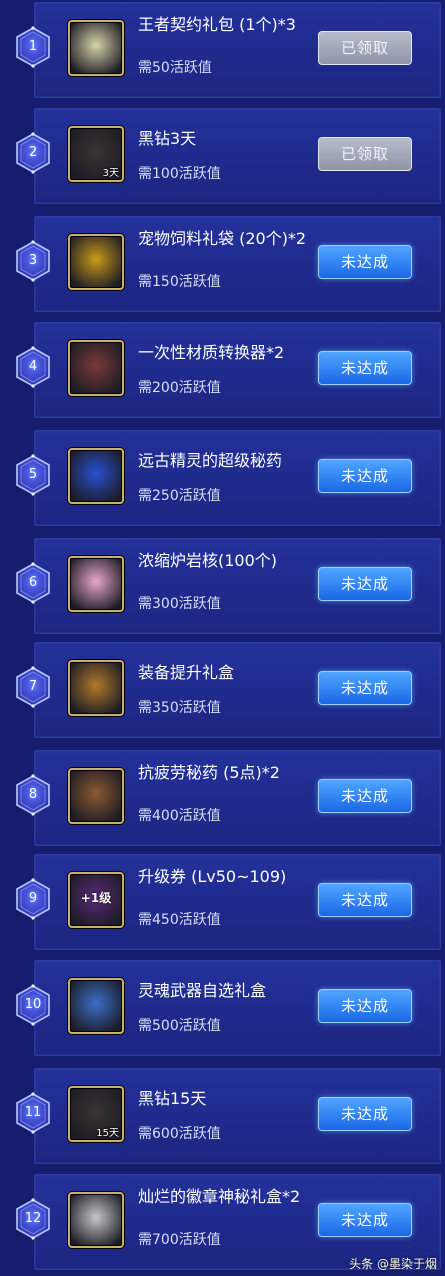 The height and width of the screenshot is (1276, 445). What do you see at coordinates (209, 772) in the screenshot?
I see `reward-name: 抗疲劳秘药 (5点)*2` at bounding box center [209, 772].